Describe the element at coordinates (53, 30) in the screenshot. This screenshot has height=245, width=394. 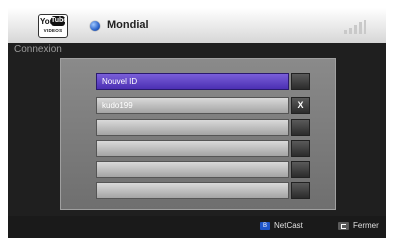
I see `logo-videos-text: VIDEOS` at that location.